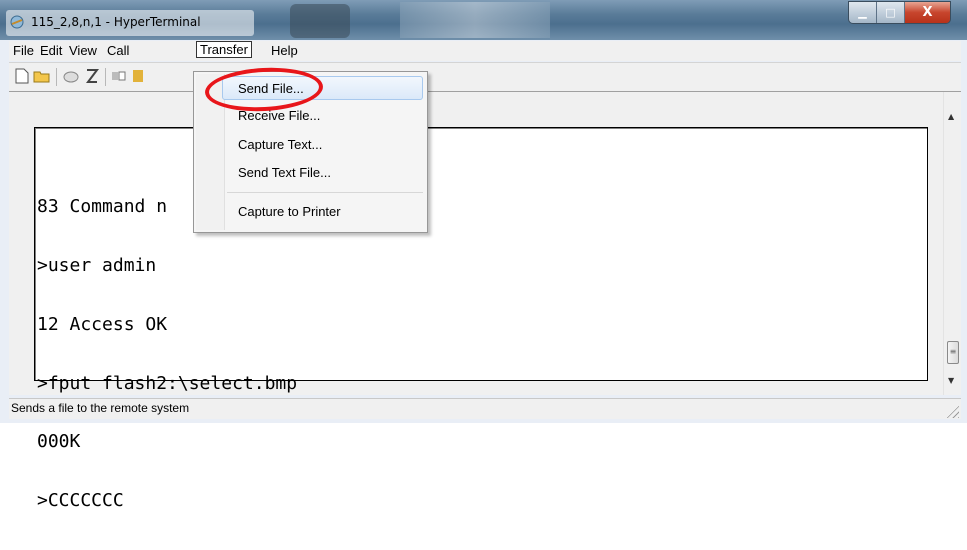 The height and width of the screenshot is (550, 967). Describe the element at coordinates (863, 12) in the screenshot. I see `minimize-button: ▁` at that location.